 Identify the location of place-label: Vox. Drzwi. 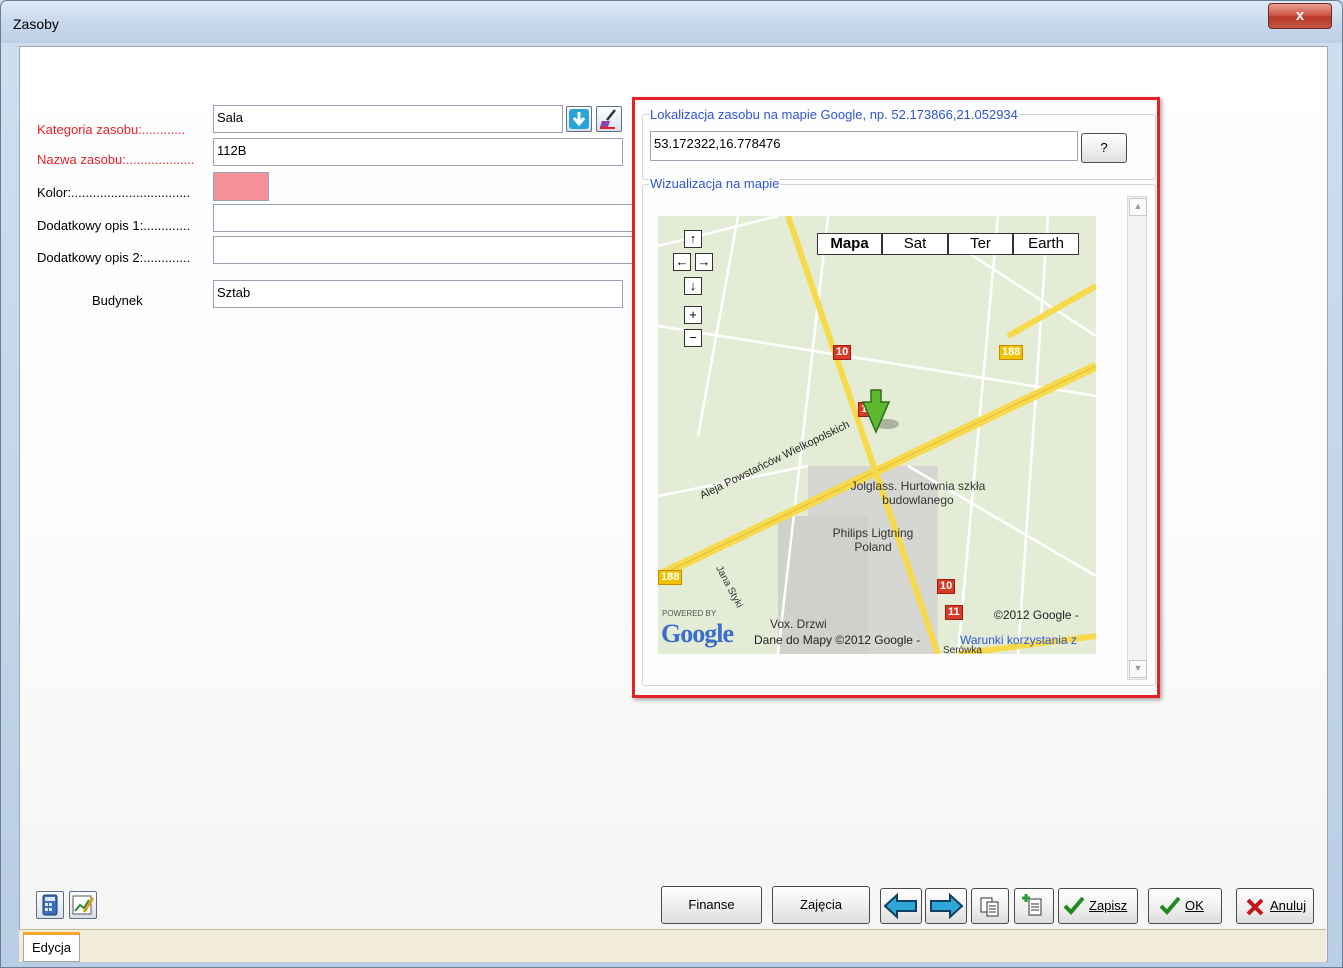
(798, 624).